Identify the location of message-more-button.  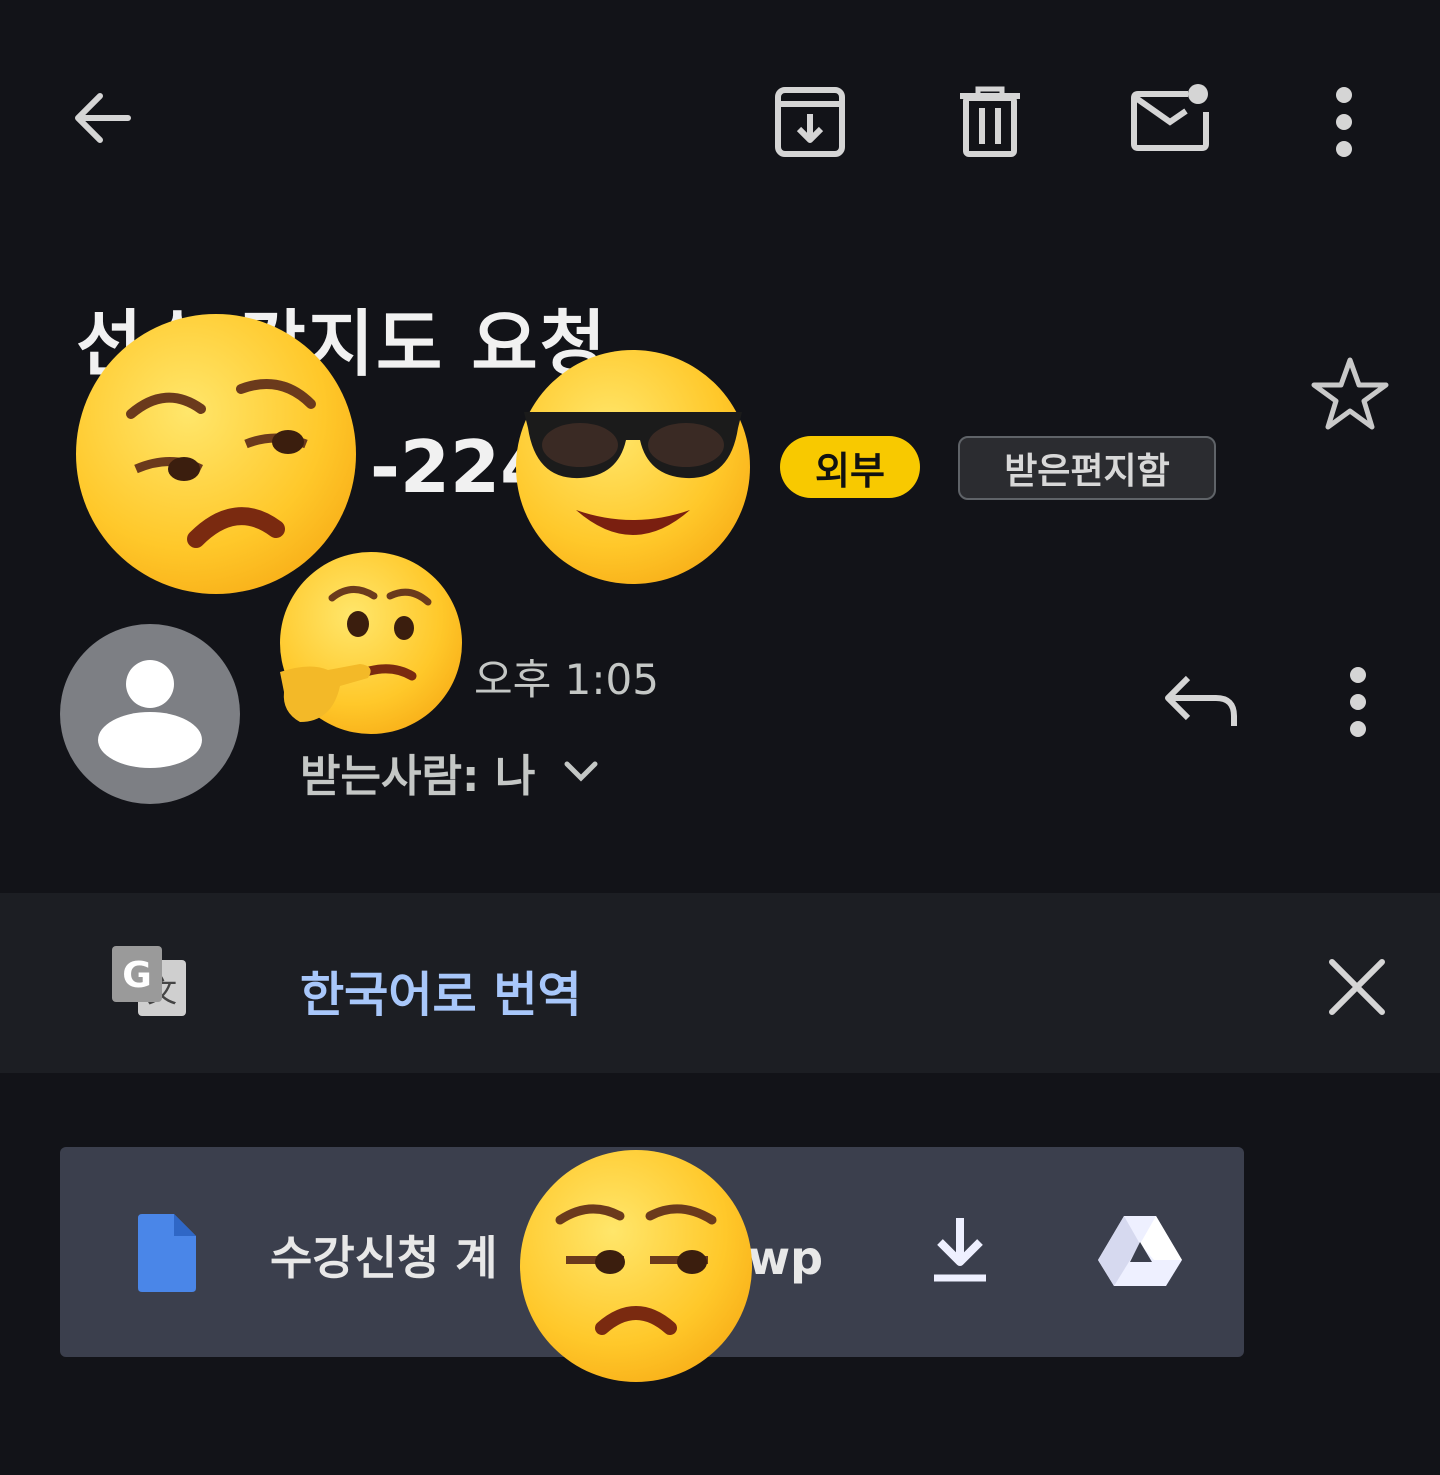
(1358, 702).